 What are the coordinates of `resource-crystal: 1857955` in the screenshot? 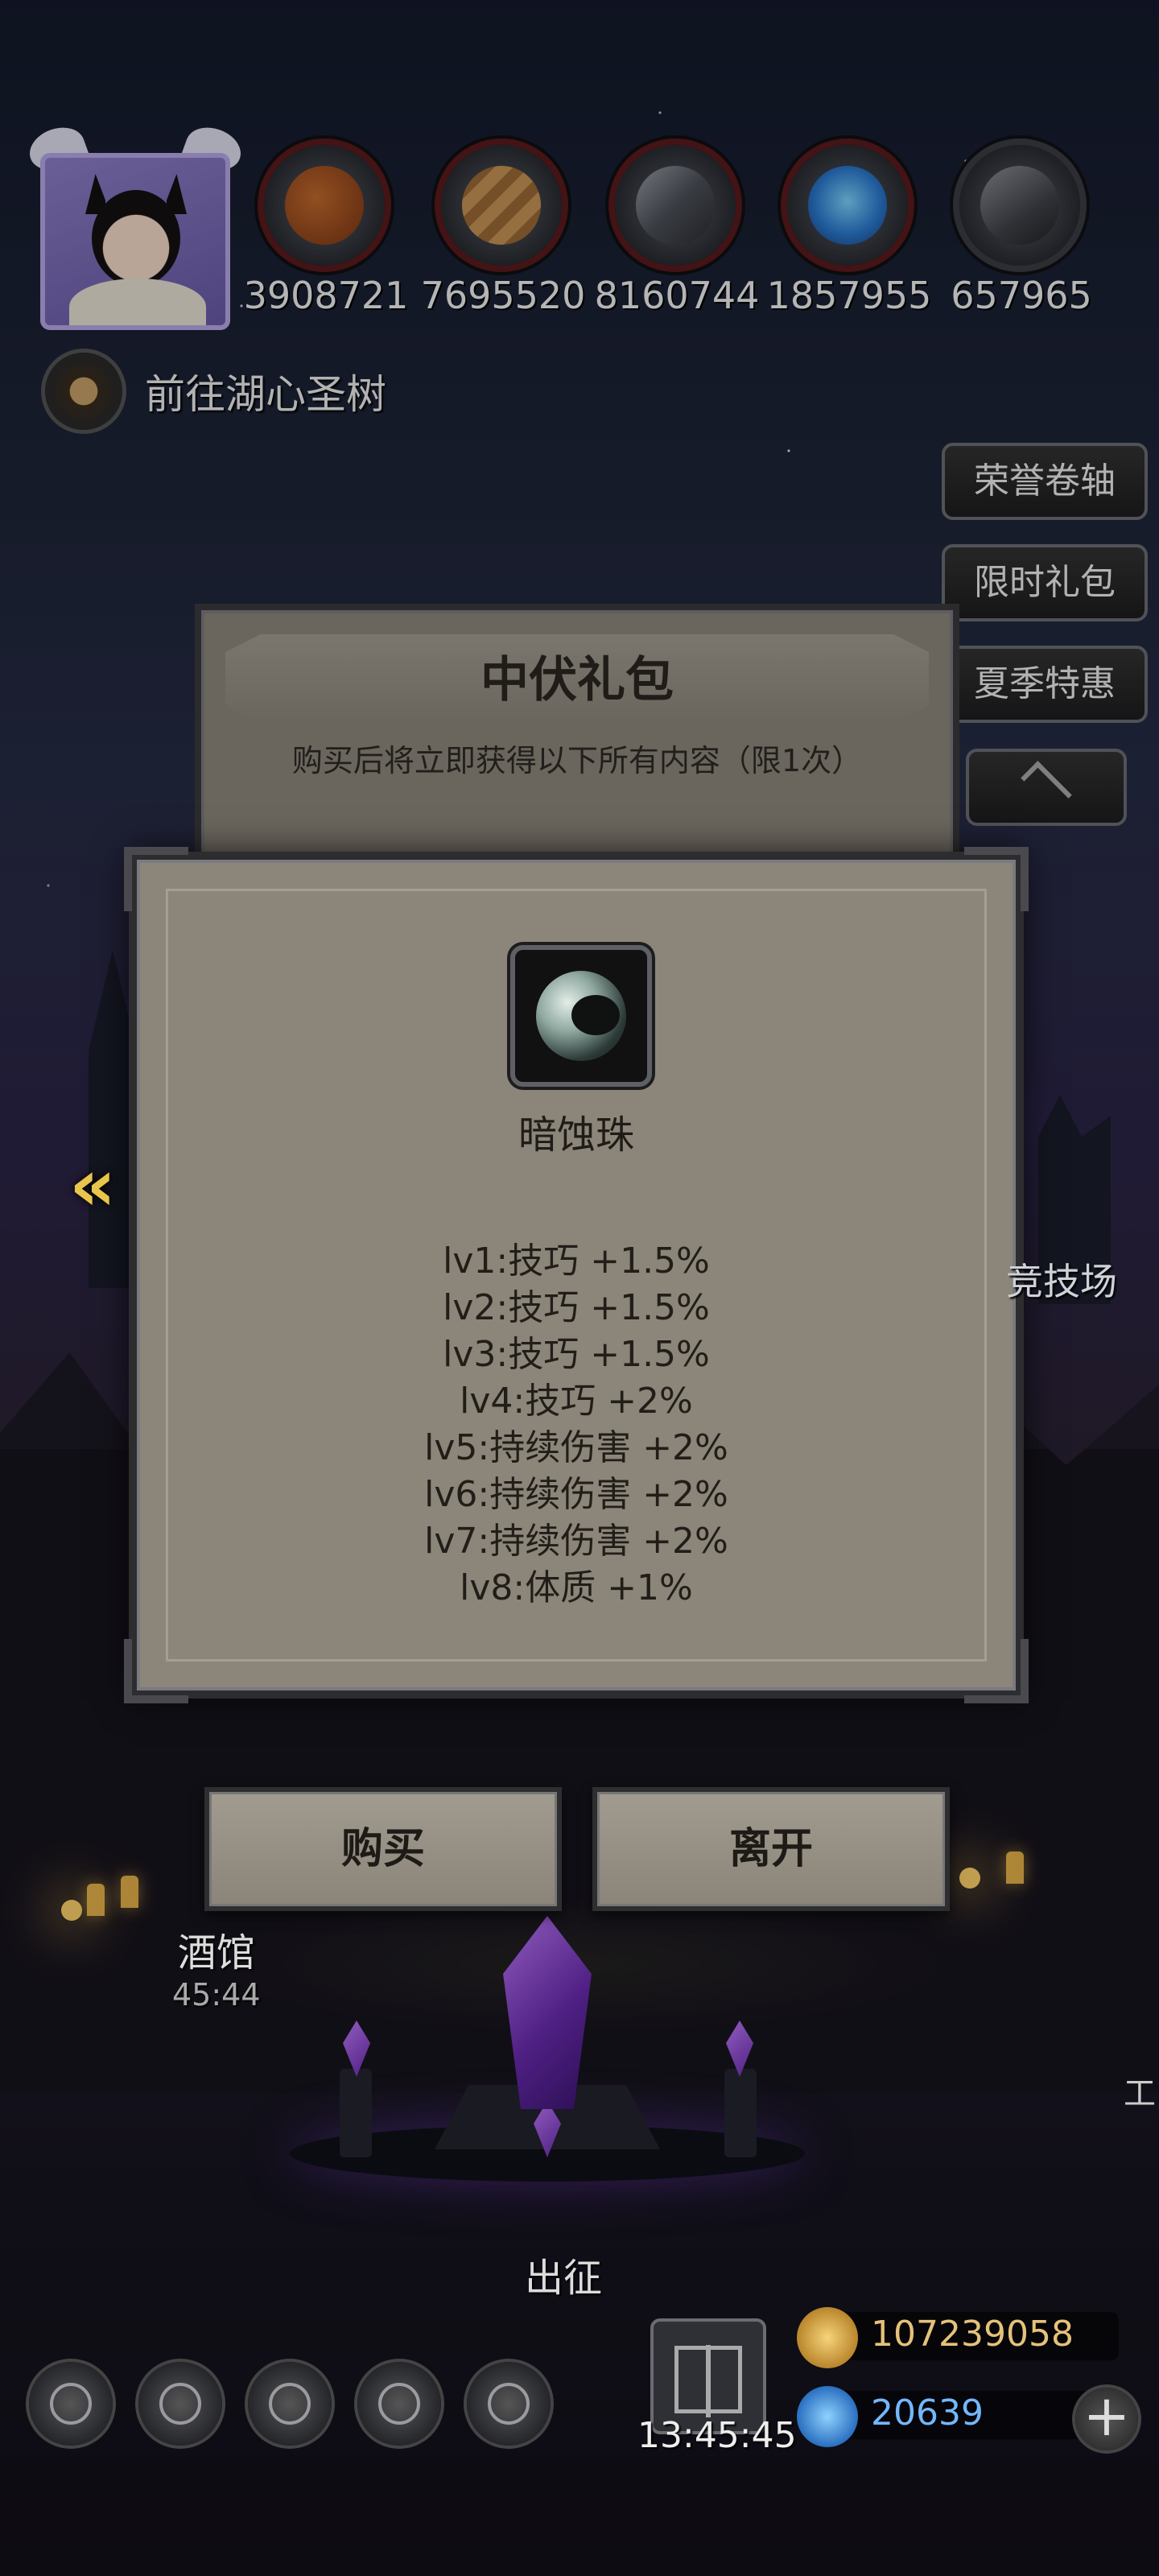 It's located at (849, 233).